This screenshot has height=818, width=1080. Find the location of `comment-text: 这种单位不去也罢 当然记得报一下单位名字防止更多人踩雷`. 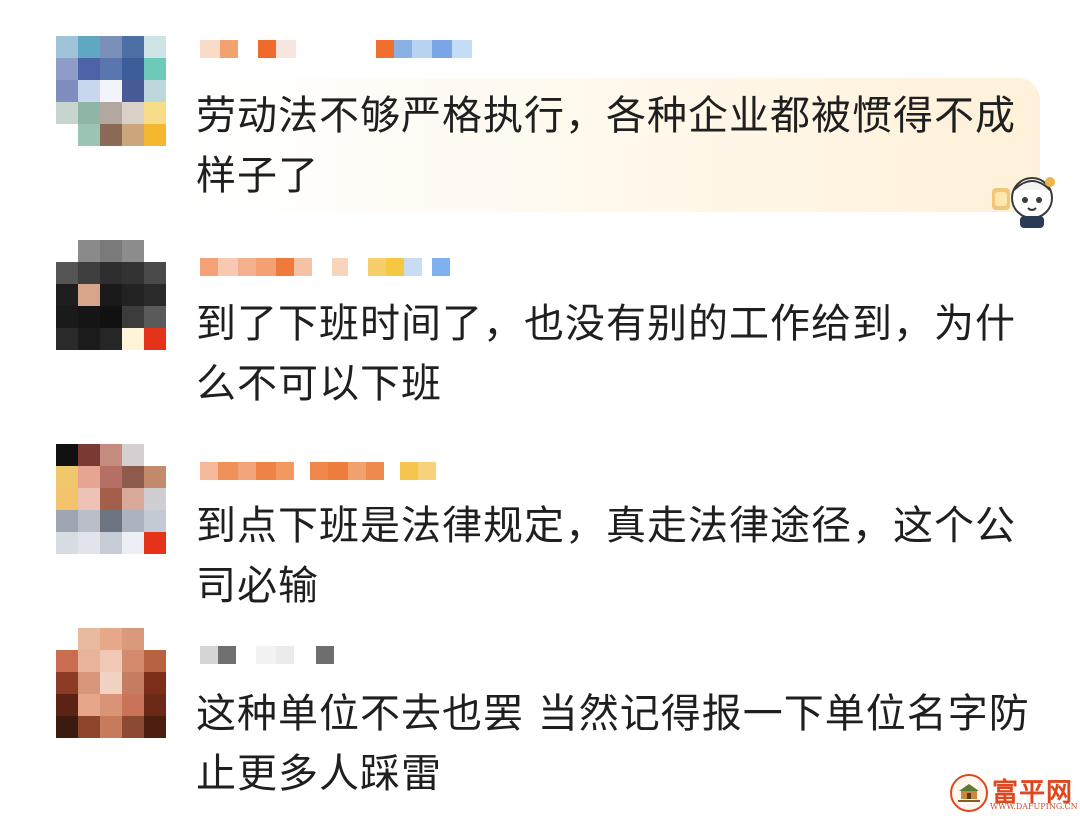

comment-text: 这种单位不去也罢 当然记得报一下单位名字防止更多人踩雷 is located at coordinates (613, 744).